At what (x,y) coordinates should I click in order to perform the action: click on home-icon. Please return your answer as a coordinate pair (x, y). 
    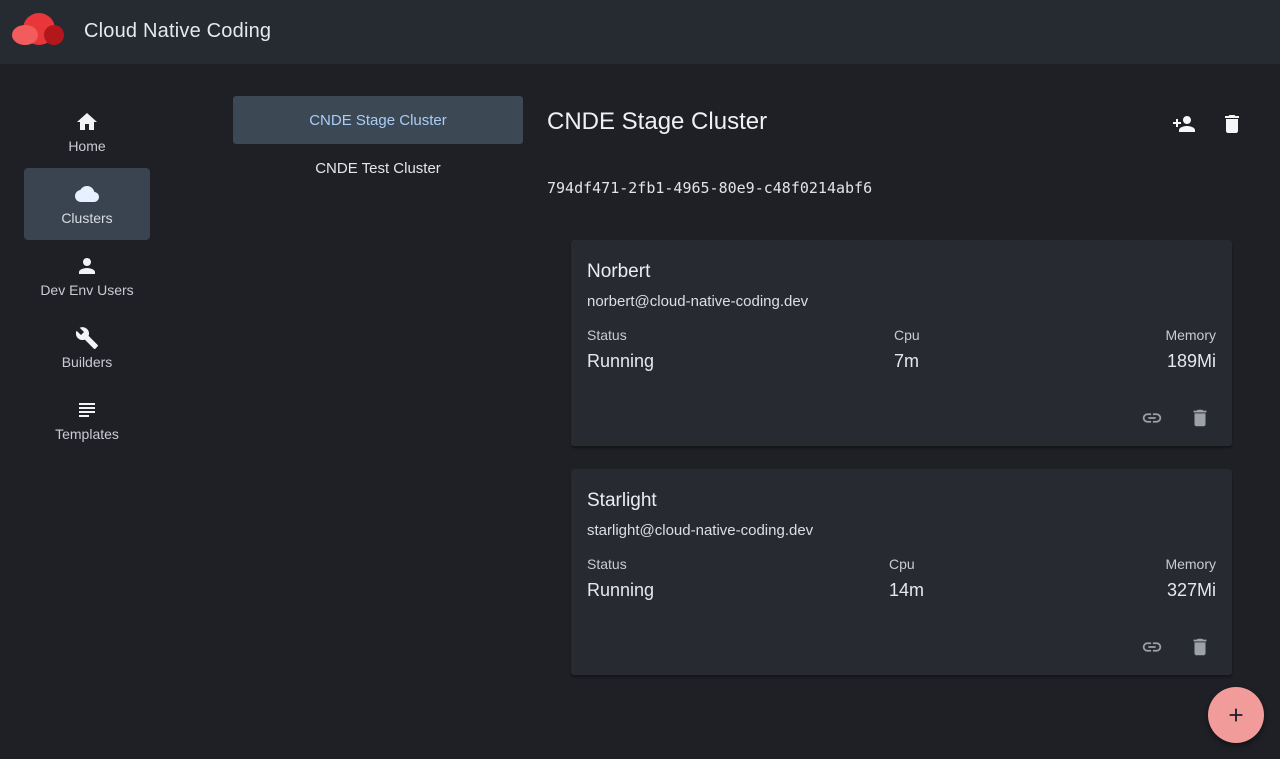
    Looking at the image, I should click on (87, 122).